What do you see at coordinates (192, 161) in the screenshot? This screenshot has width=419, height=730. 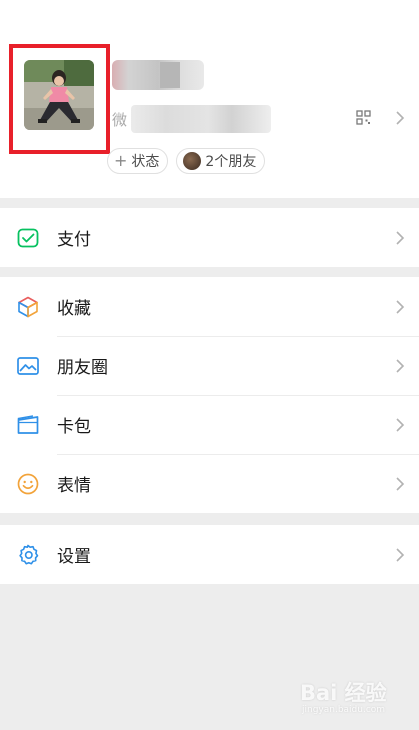 I see `friend-avatar-icon` at bounding box center [192, 161].